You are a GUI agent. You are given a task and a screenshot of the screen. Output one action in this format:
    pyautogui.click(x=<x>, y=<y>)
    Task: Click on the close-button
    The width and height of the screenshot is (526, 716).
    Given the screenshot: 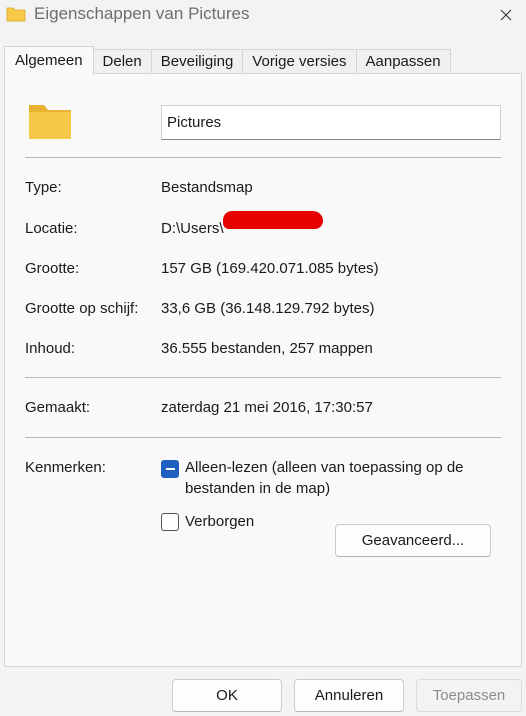 What is the action you would take?
    pyautogui.click(x=506, y=15)
    